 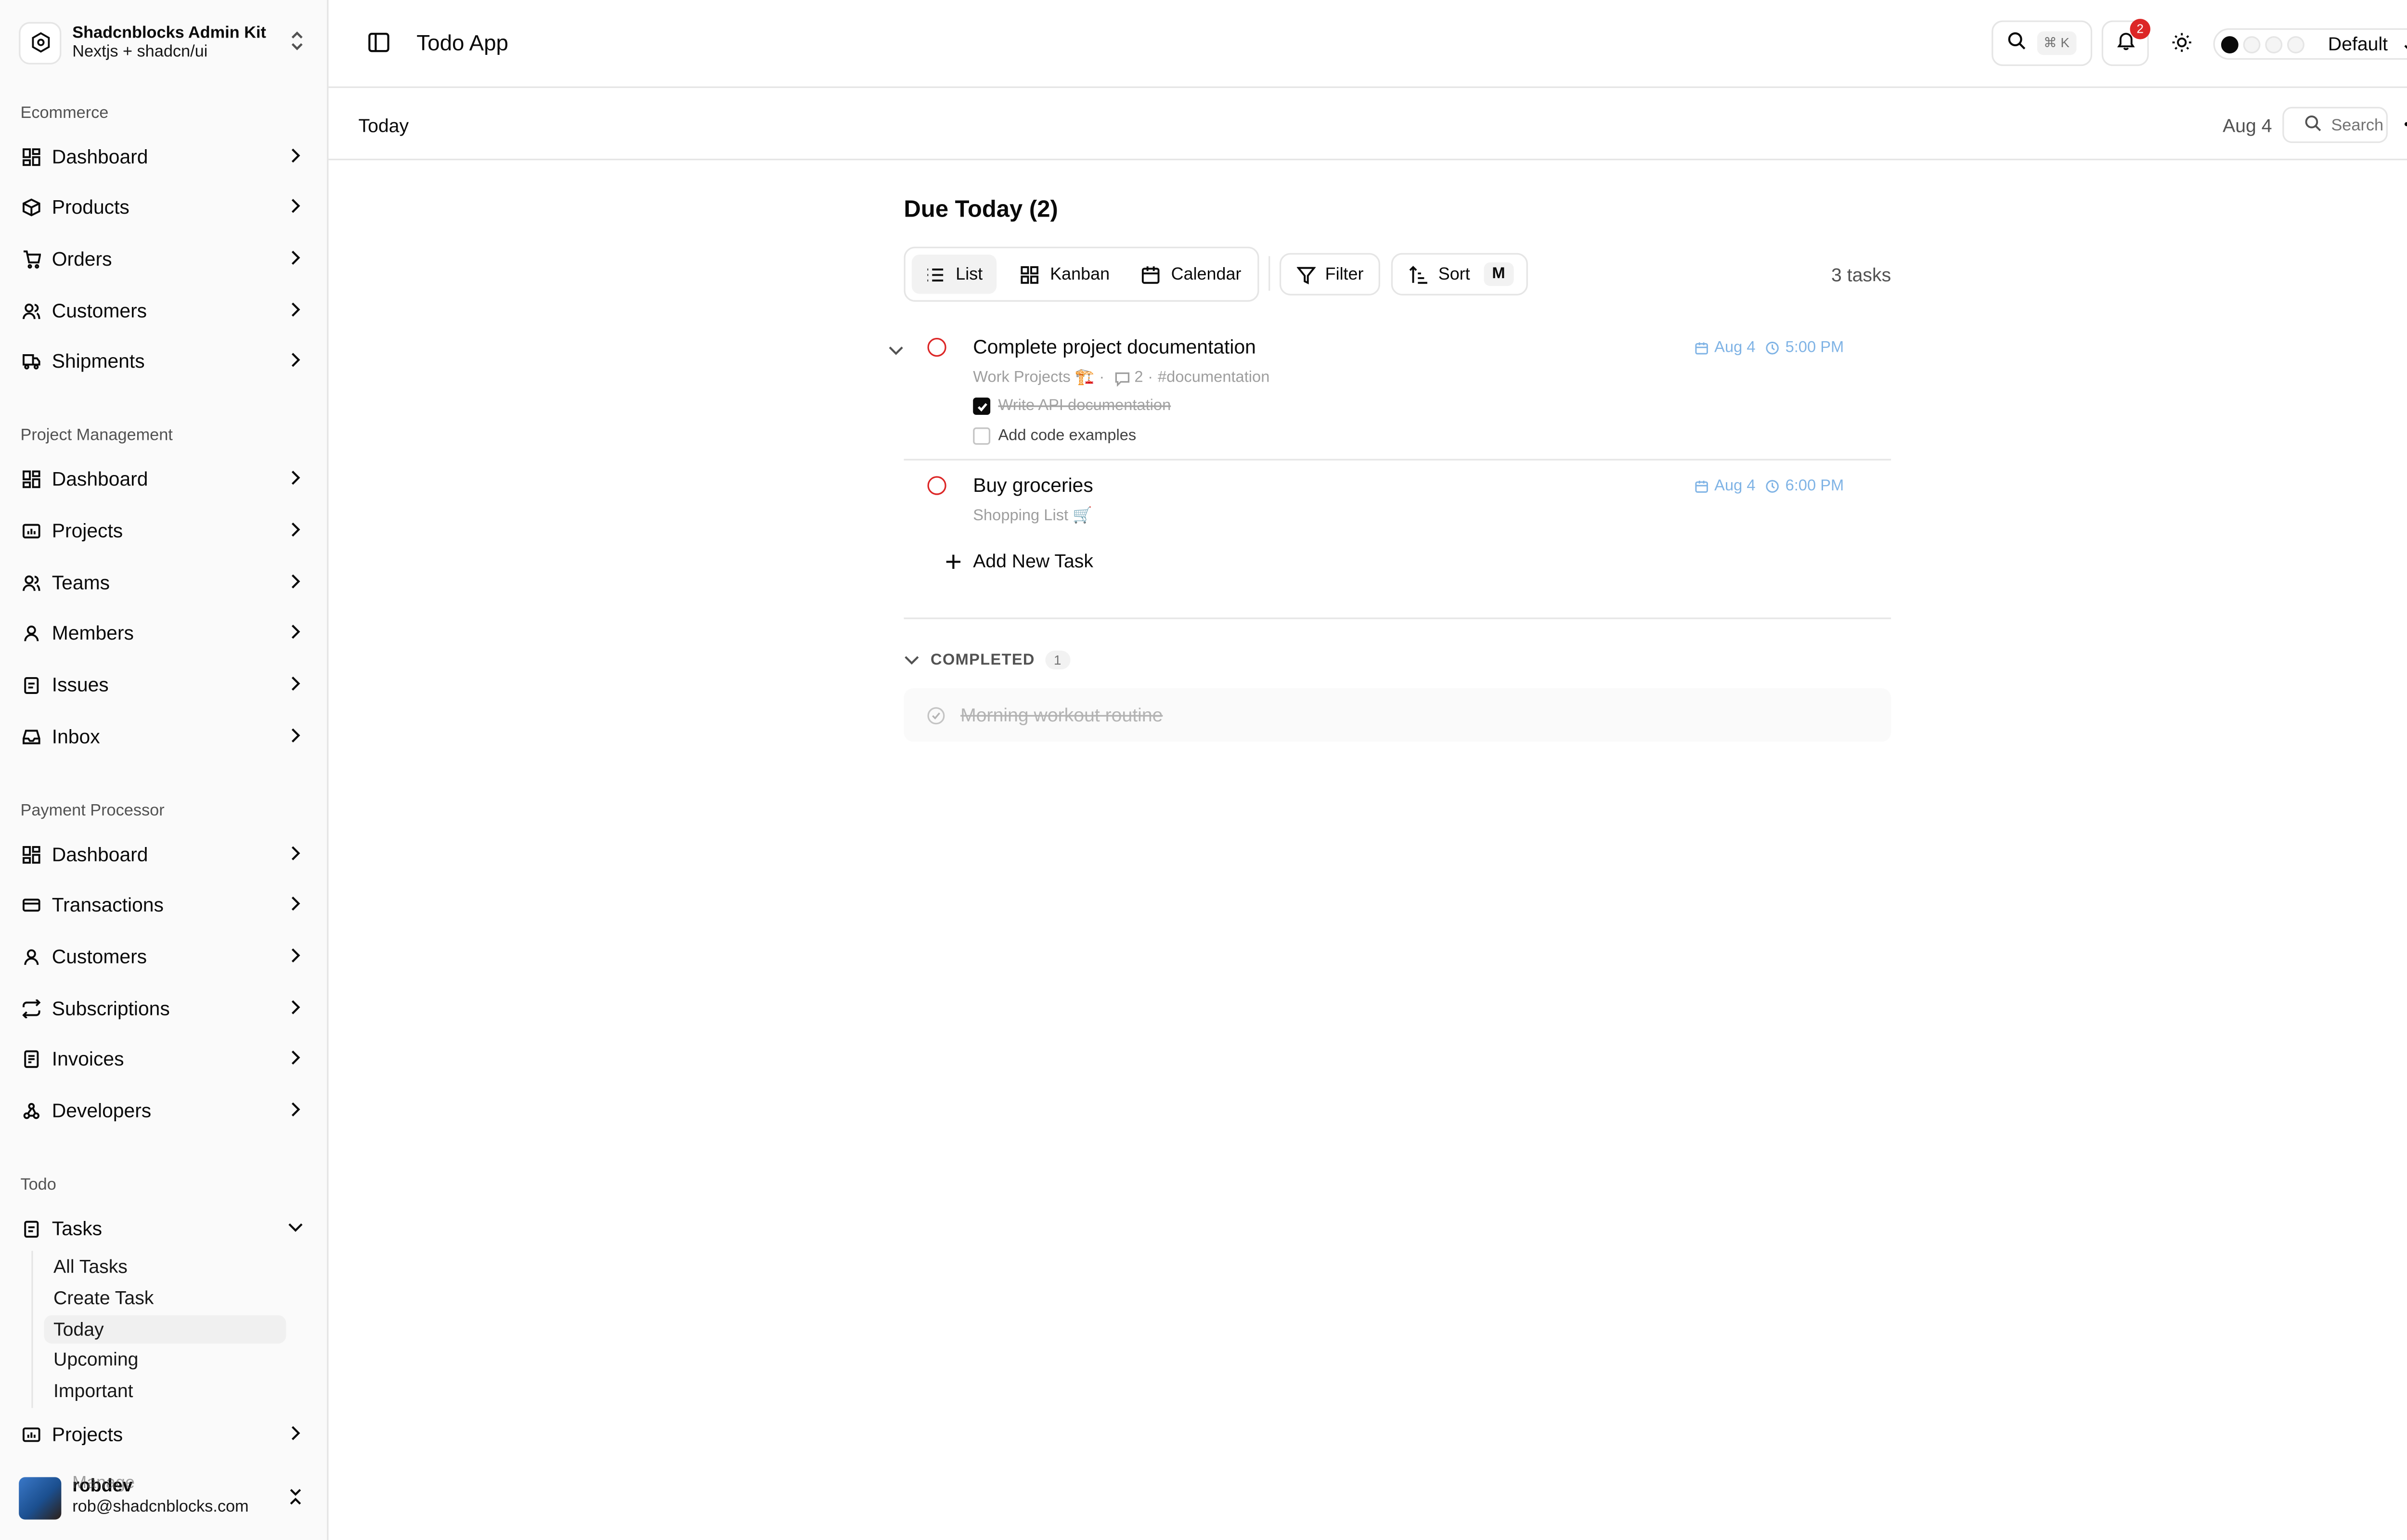 I want to click on check-circle-icon, so click(x=936, y=715).